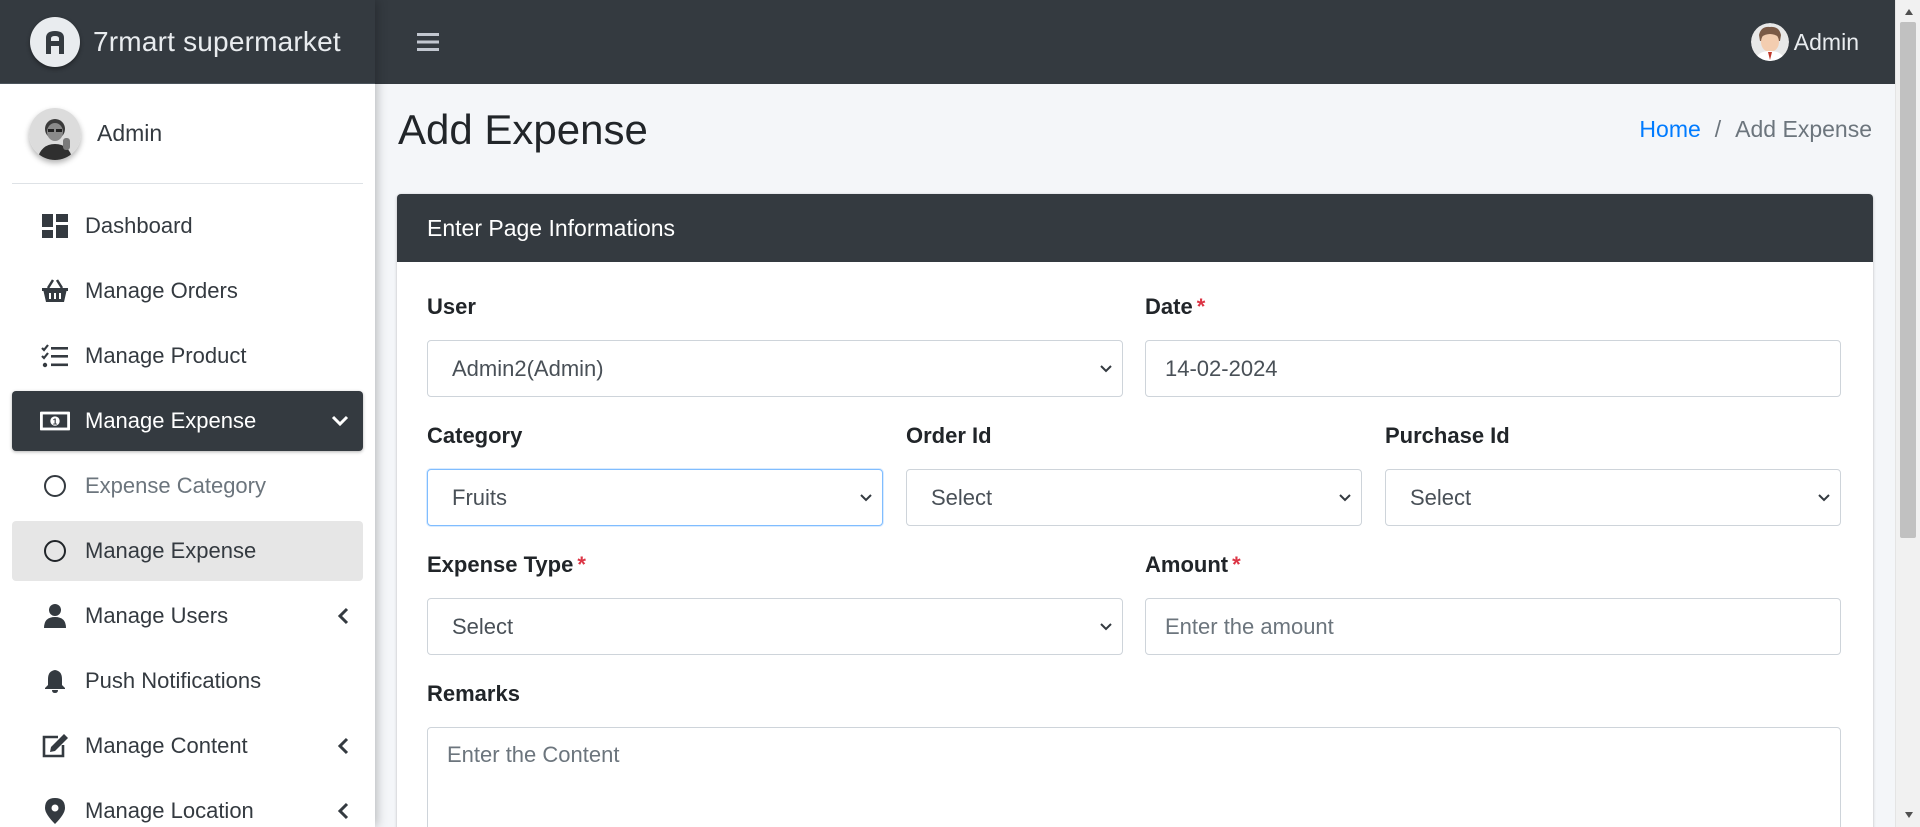 The width and height of the screenshot is (1920, 827). I want to click on breadcrumb-home-link: Home, so click(1669, 129).